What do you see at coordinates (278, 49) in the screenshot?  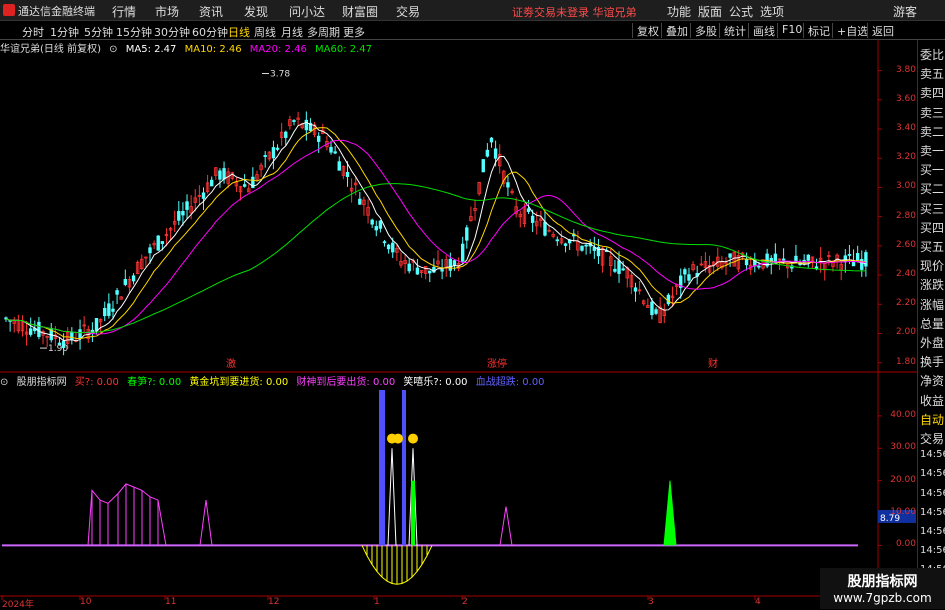 I see `ma20-label: MA20: 2.46` at bounding box center [278, 49].